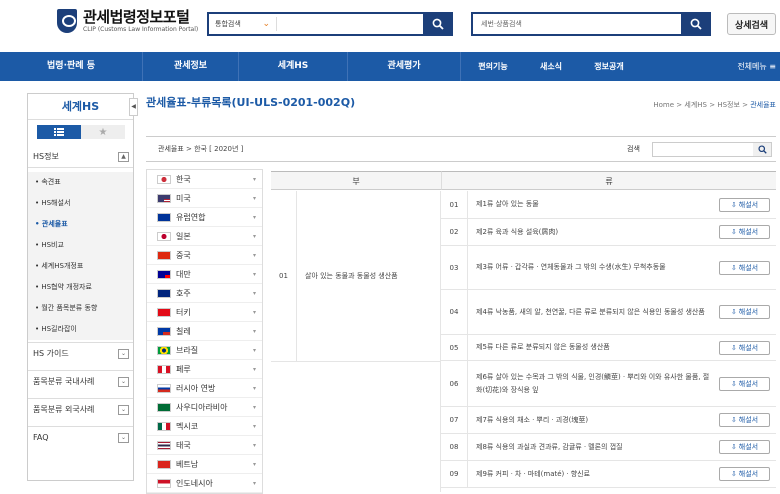 The height and width of the screenshot is (494, 780). I want to click on country-item: 인도네시아 ▾, so click(204, 483).